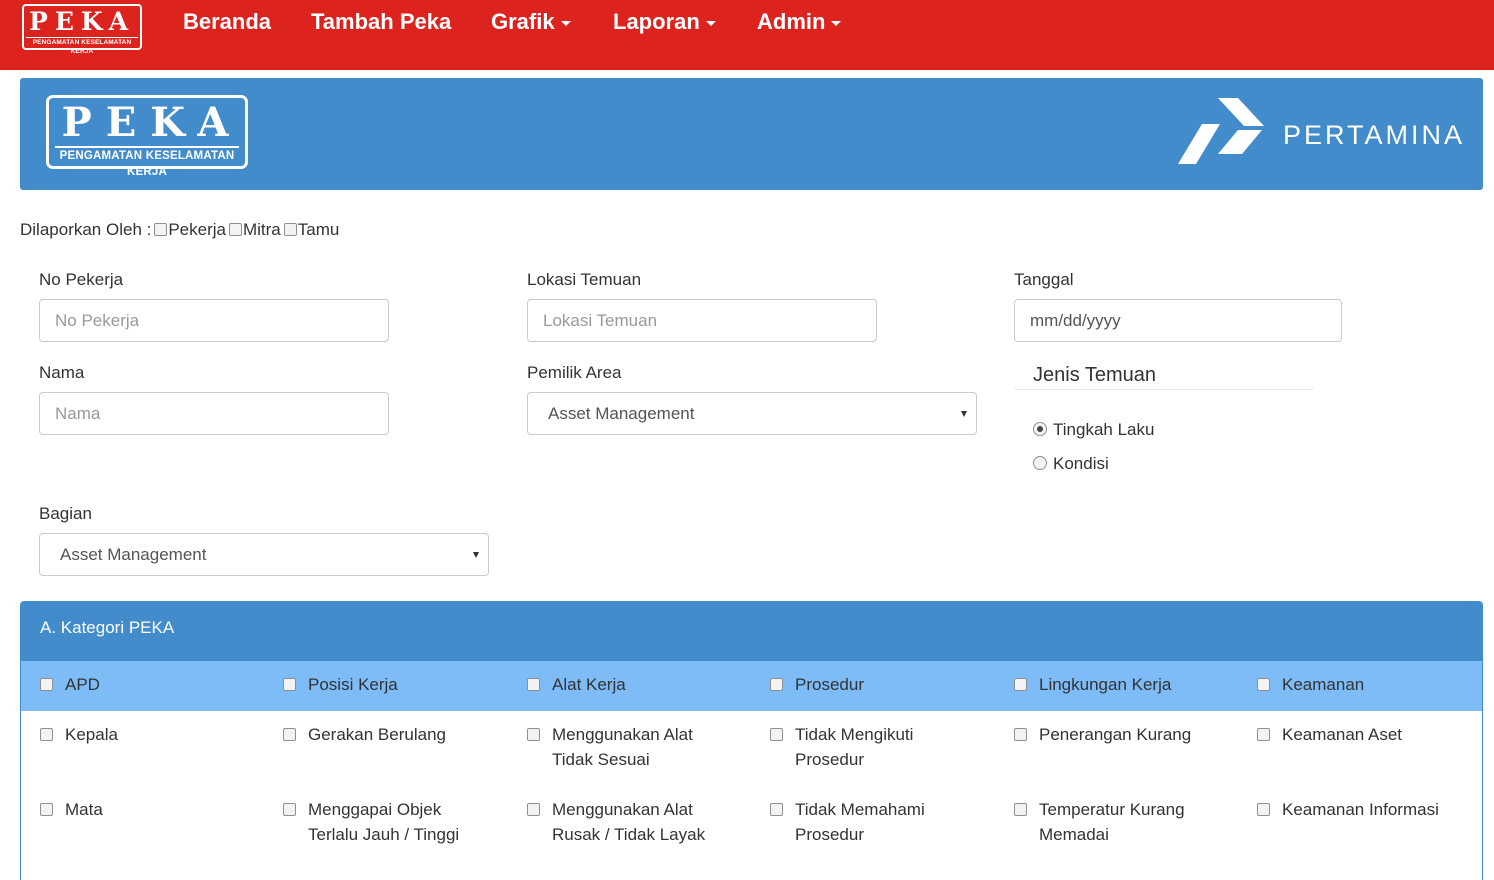  I want to click on bagian-select: Asset Management, so click(264, 554).